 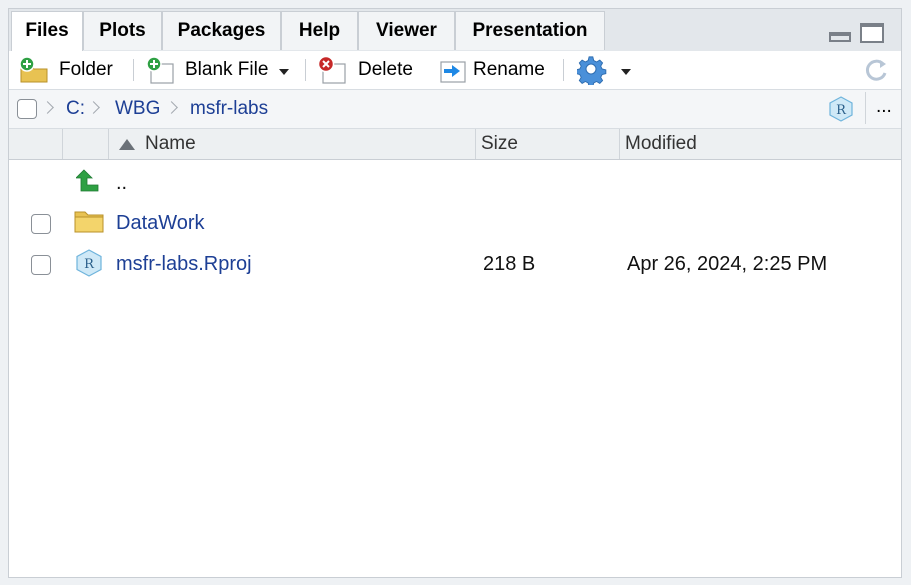 What do you see at coordinates (455, 224) in the screenshot?
I see `table-row: DataWork` at bounding box center [455, 224].